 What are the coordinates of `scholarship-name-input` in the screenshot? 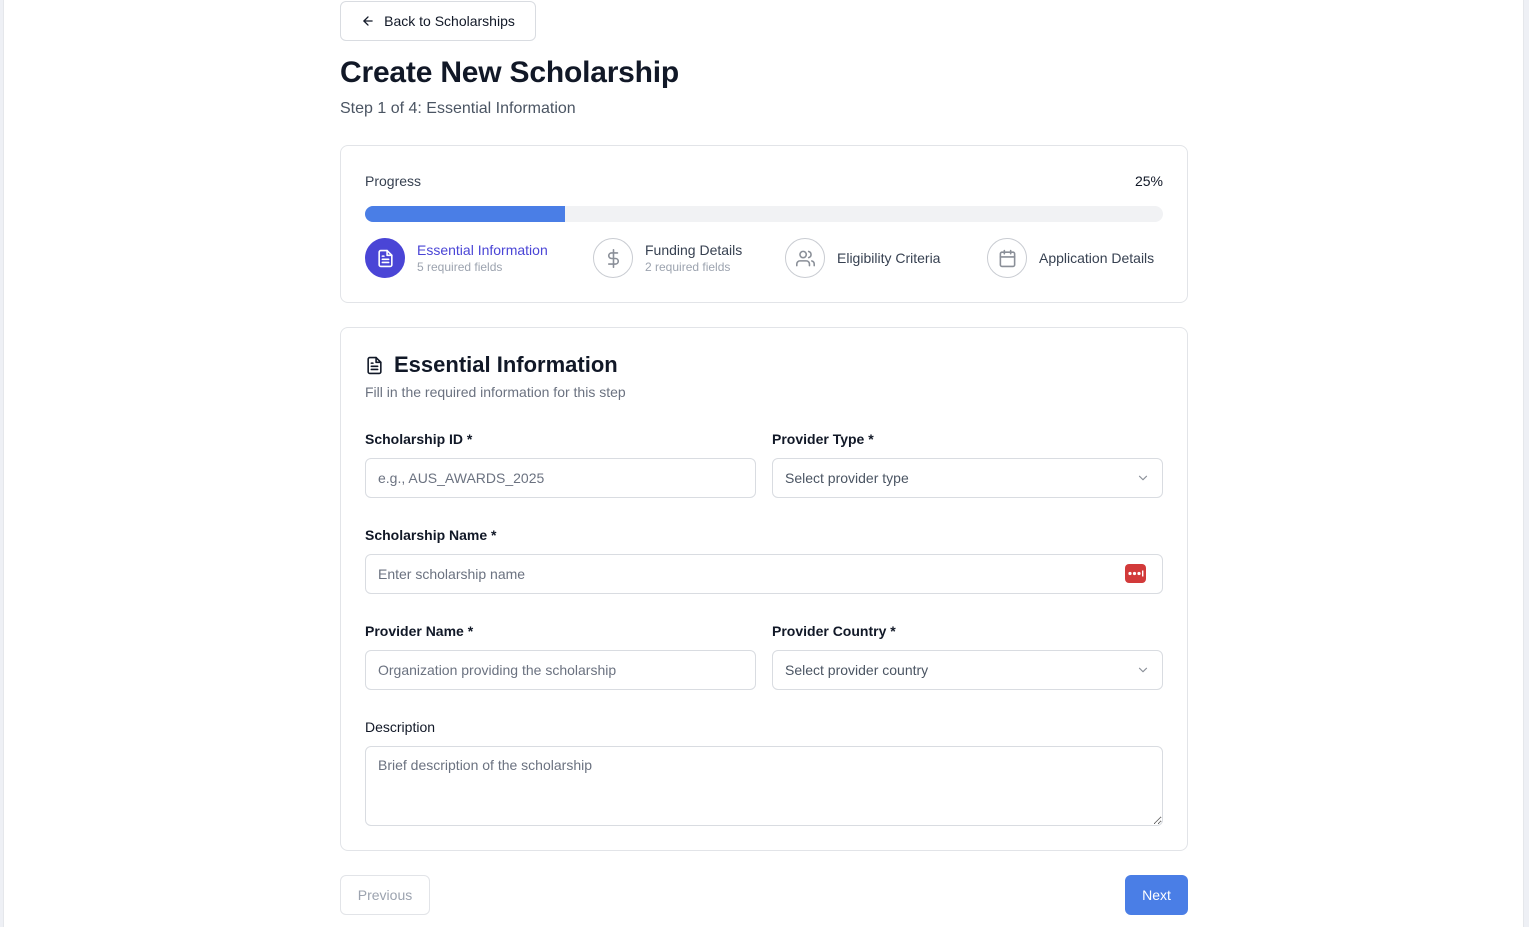 It's located at (764, 574).